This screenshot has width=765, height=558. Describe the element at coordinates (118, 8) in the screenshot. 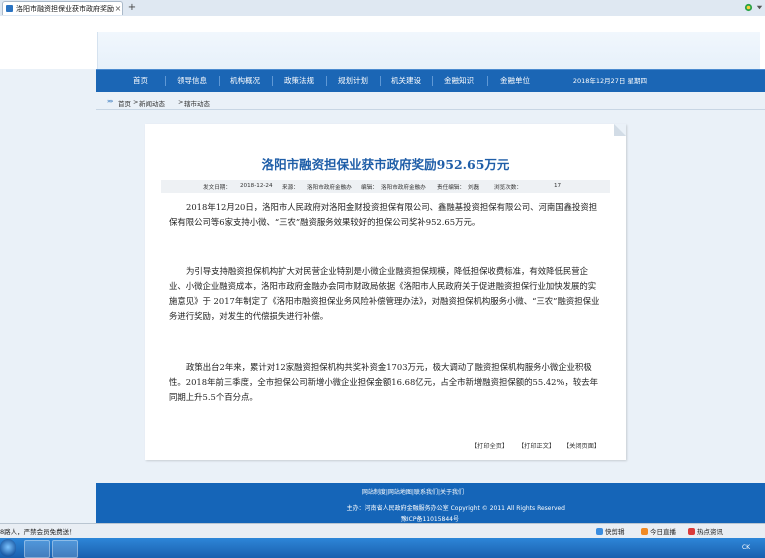

I see `close-tab-icon: ×` at that location.